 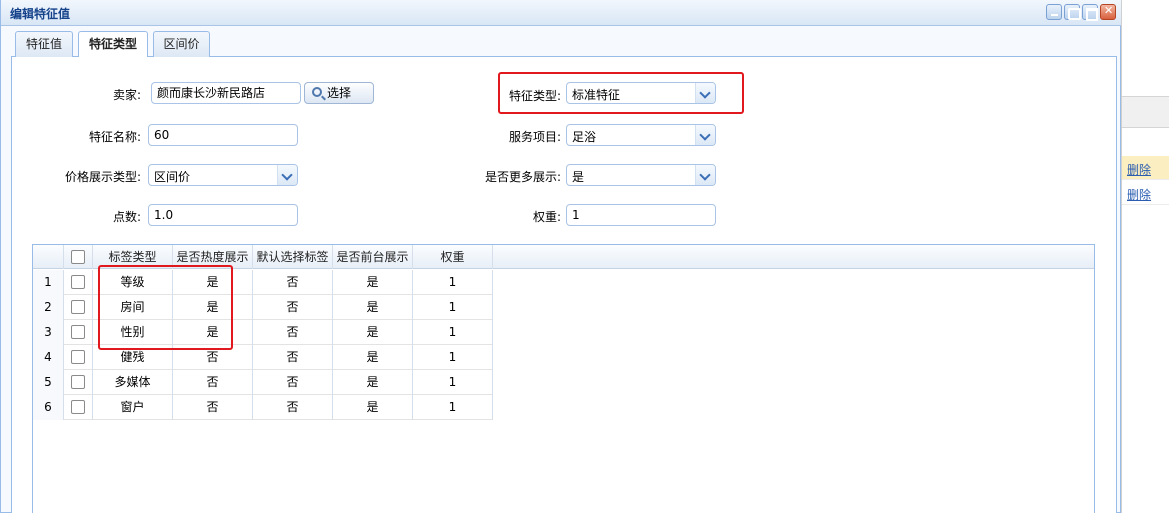 I want to click on background-list-header, so click(x=1145, y=112).